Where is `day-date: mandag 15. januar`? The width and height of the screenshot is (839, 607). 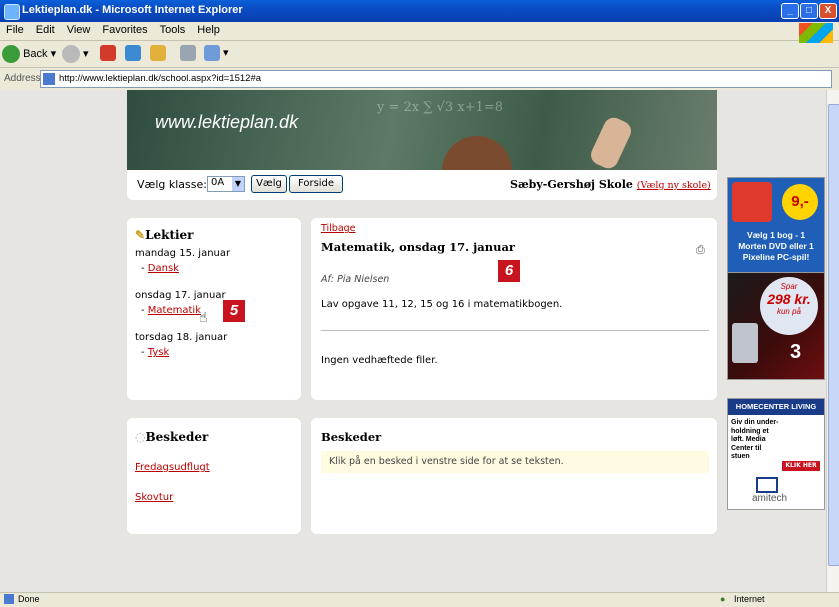
day-date: mandag 15. januar is located at coordinates (183, 253).